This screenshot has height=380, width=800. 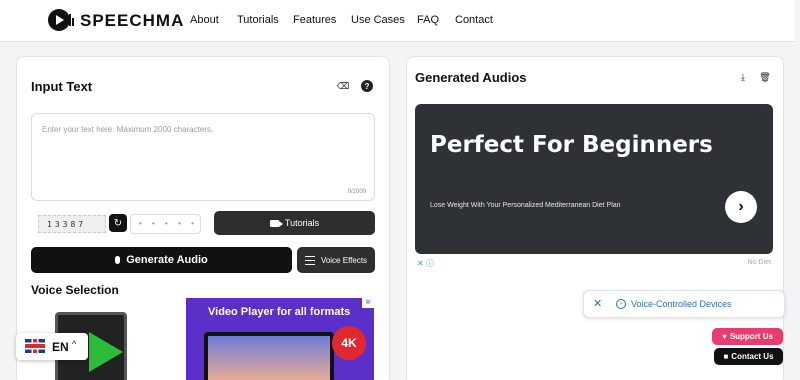 I want to click on panel-title: Input Text, so click(x=62, y=86).